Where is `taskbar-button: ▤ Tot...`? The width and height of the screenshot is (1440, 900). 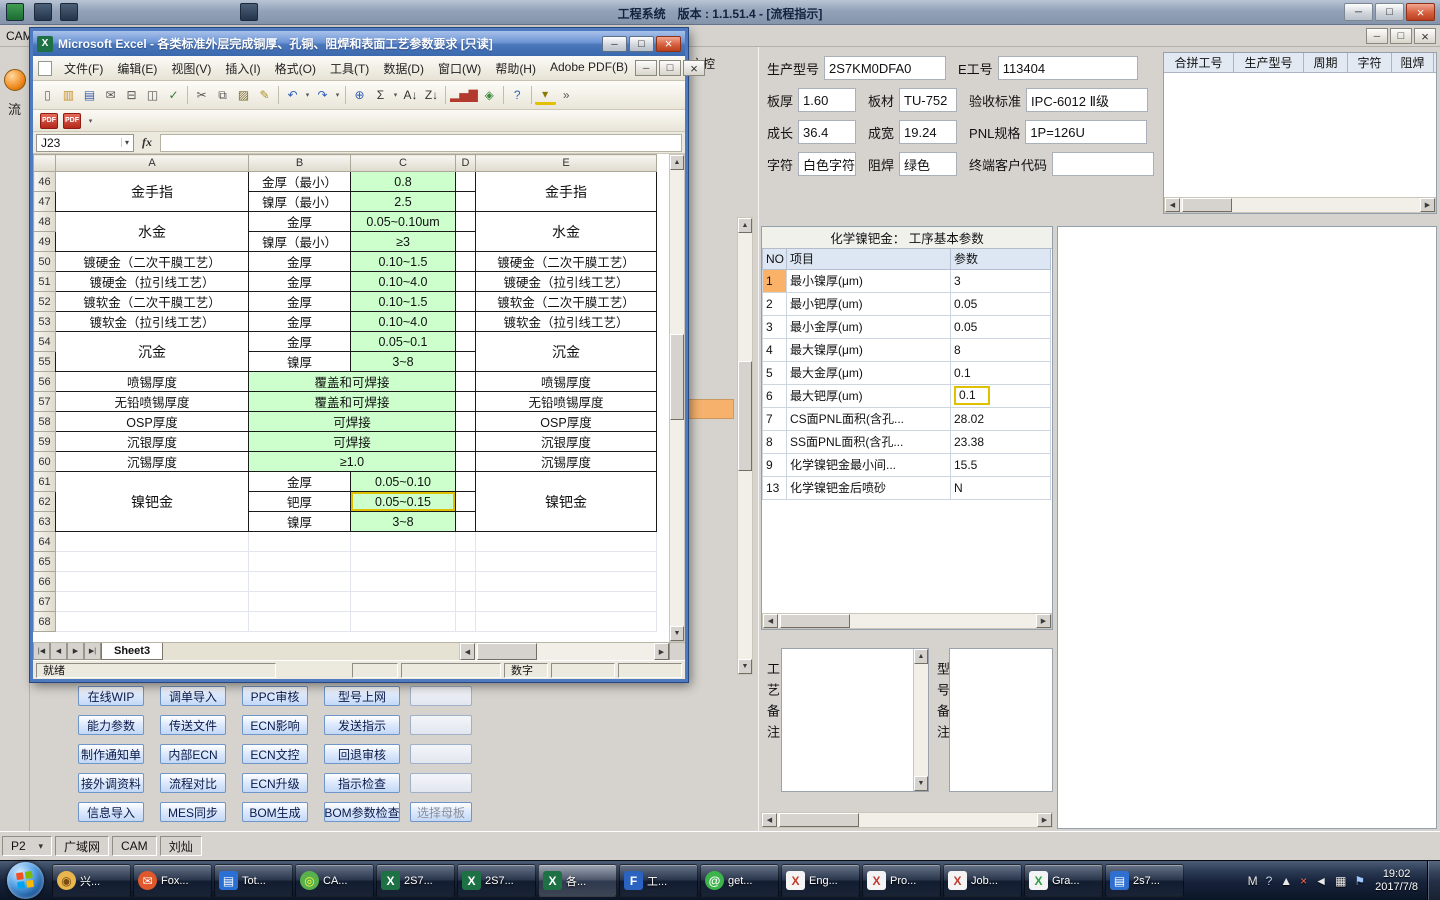 taskbar-button: ▤ Tot... is located at coordinates (253, 880).